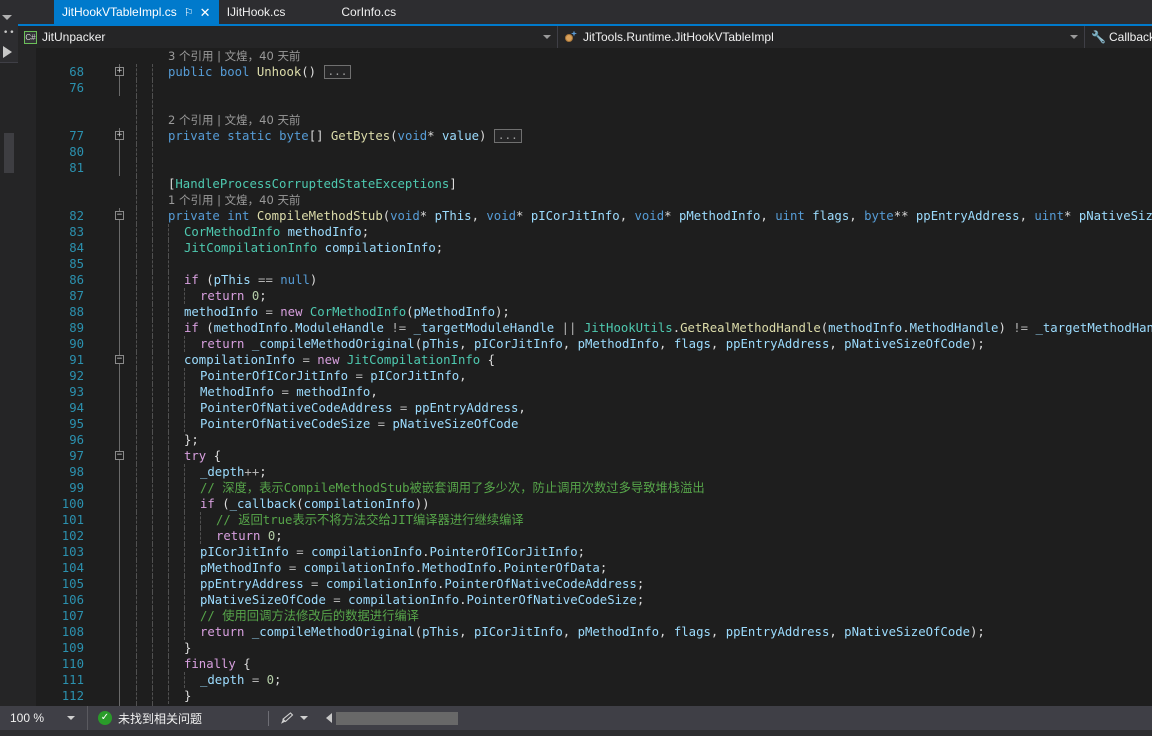  I want to click on navbar-type-cell: JitTools.Runtime.JitHookVTableImpl, so click(821, 37).